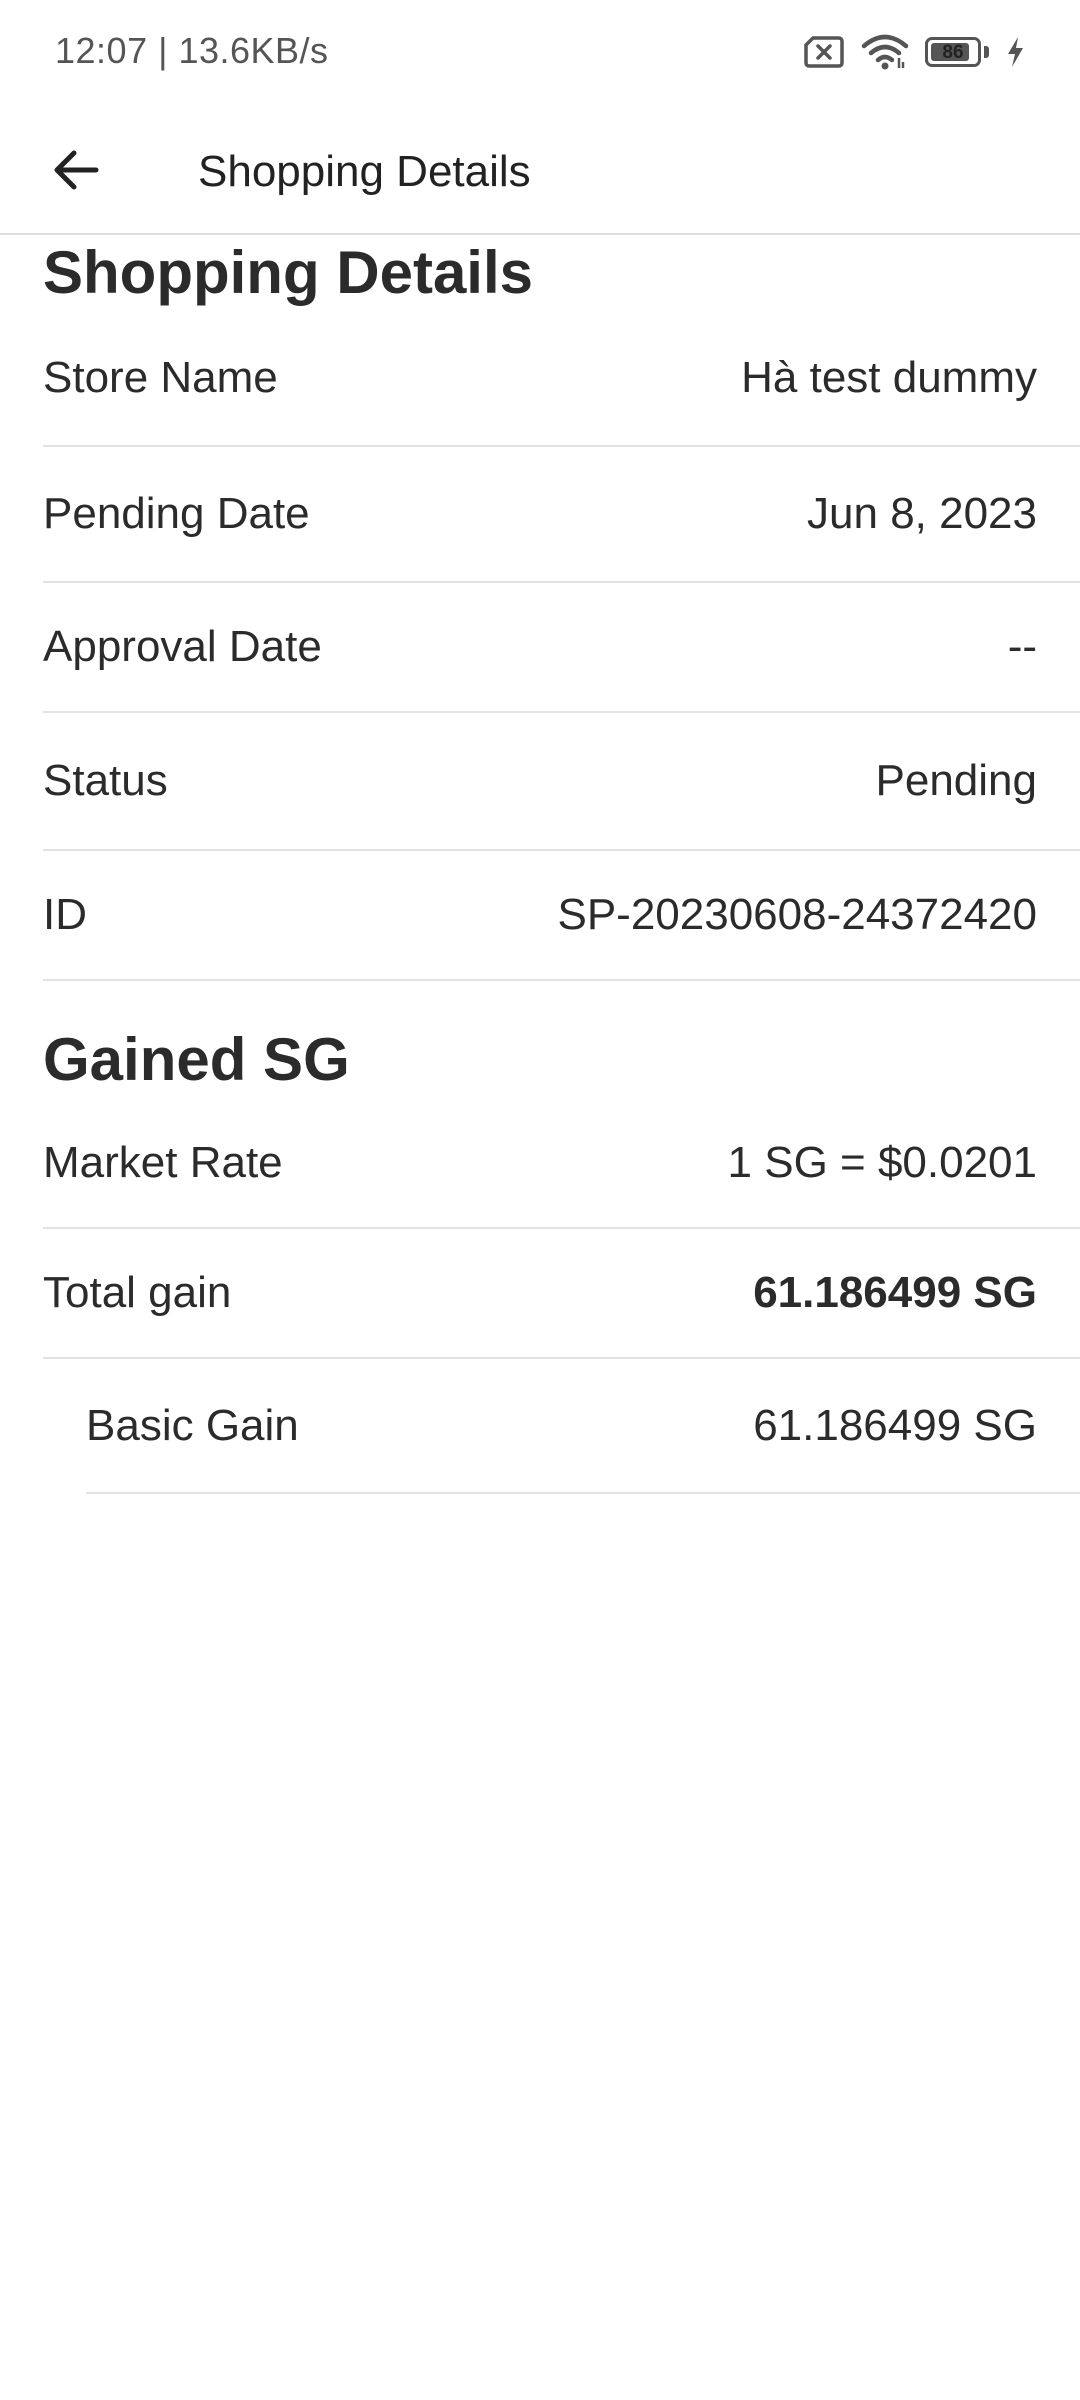  I want to click on detail-row-id: ID SP-20230608-24372420, so click(561, 916).